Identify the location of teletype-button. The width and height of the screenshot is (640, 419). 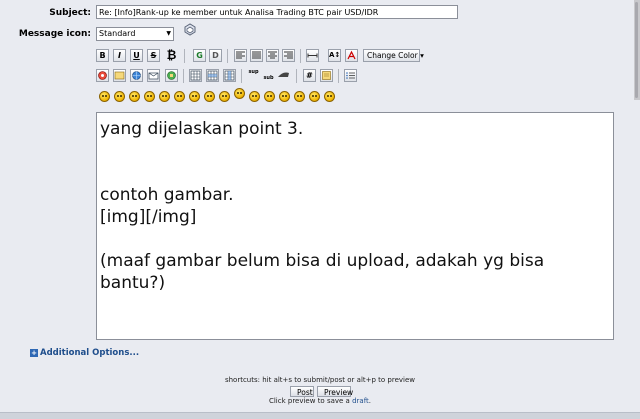
(283, 75).